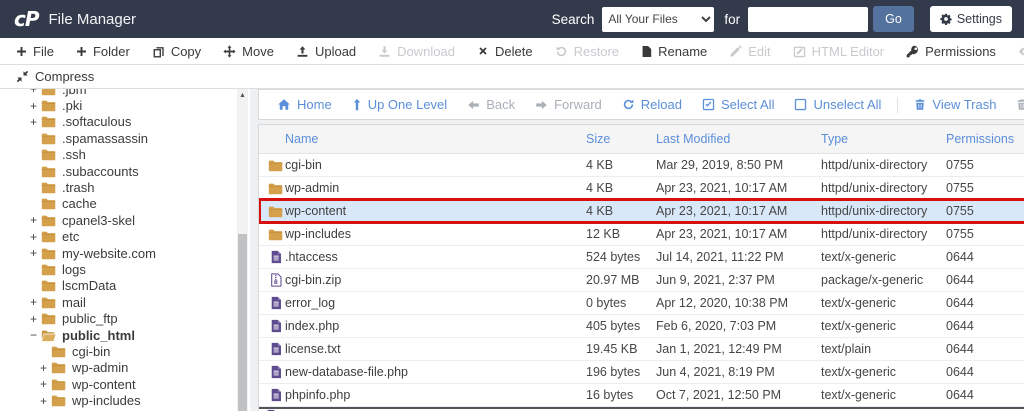 The image size is (1024, 411). Describe the element at coordinates (426, 51) in the screenshot. I see `toolbar-download-label: Download` at that location.